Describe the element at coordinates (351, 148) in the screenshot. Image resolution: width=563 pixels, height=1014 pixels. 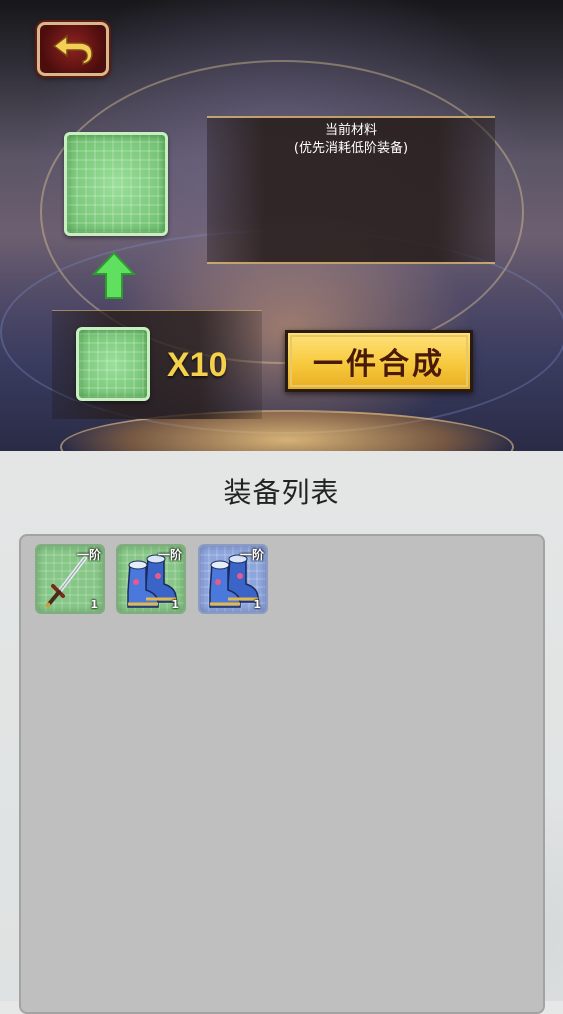
I see `material-note: (优先消耗低阶装备)` at that location.